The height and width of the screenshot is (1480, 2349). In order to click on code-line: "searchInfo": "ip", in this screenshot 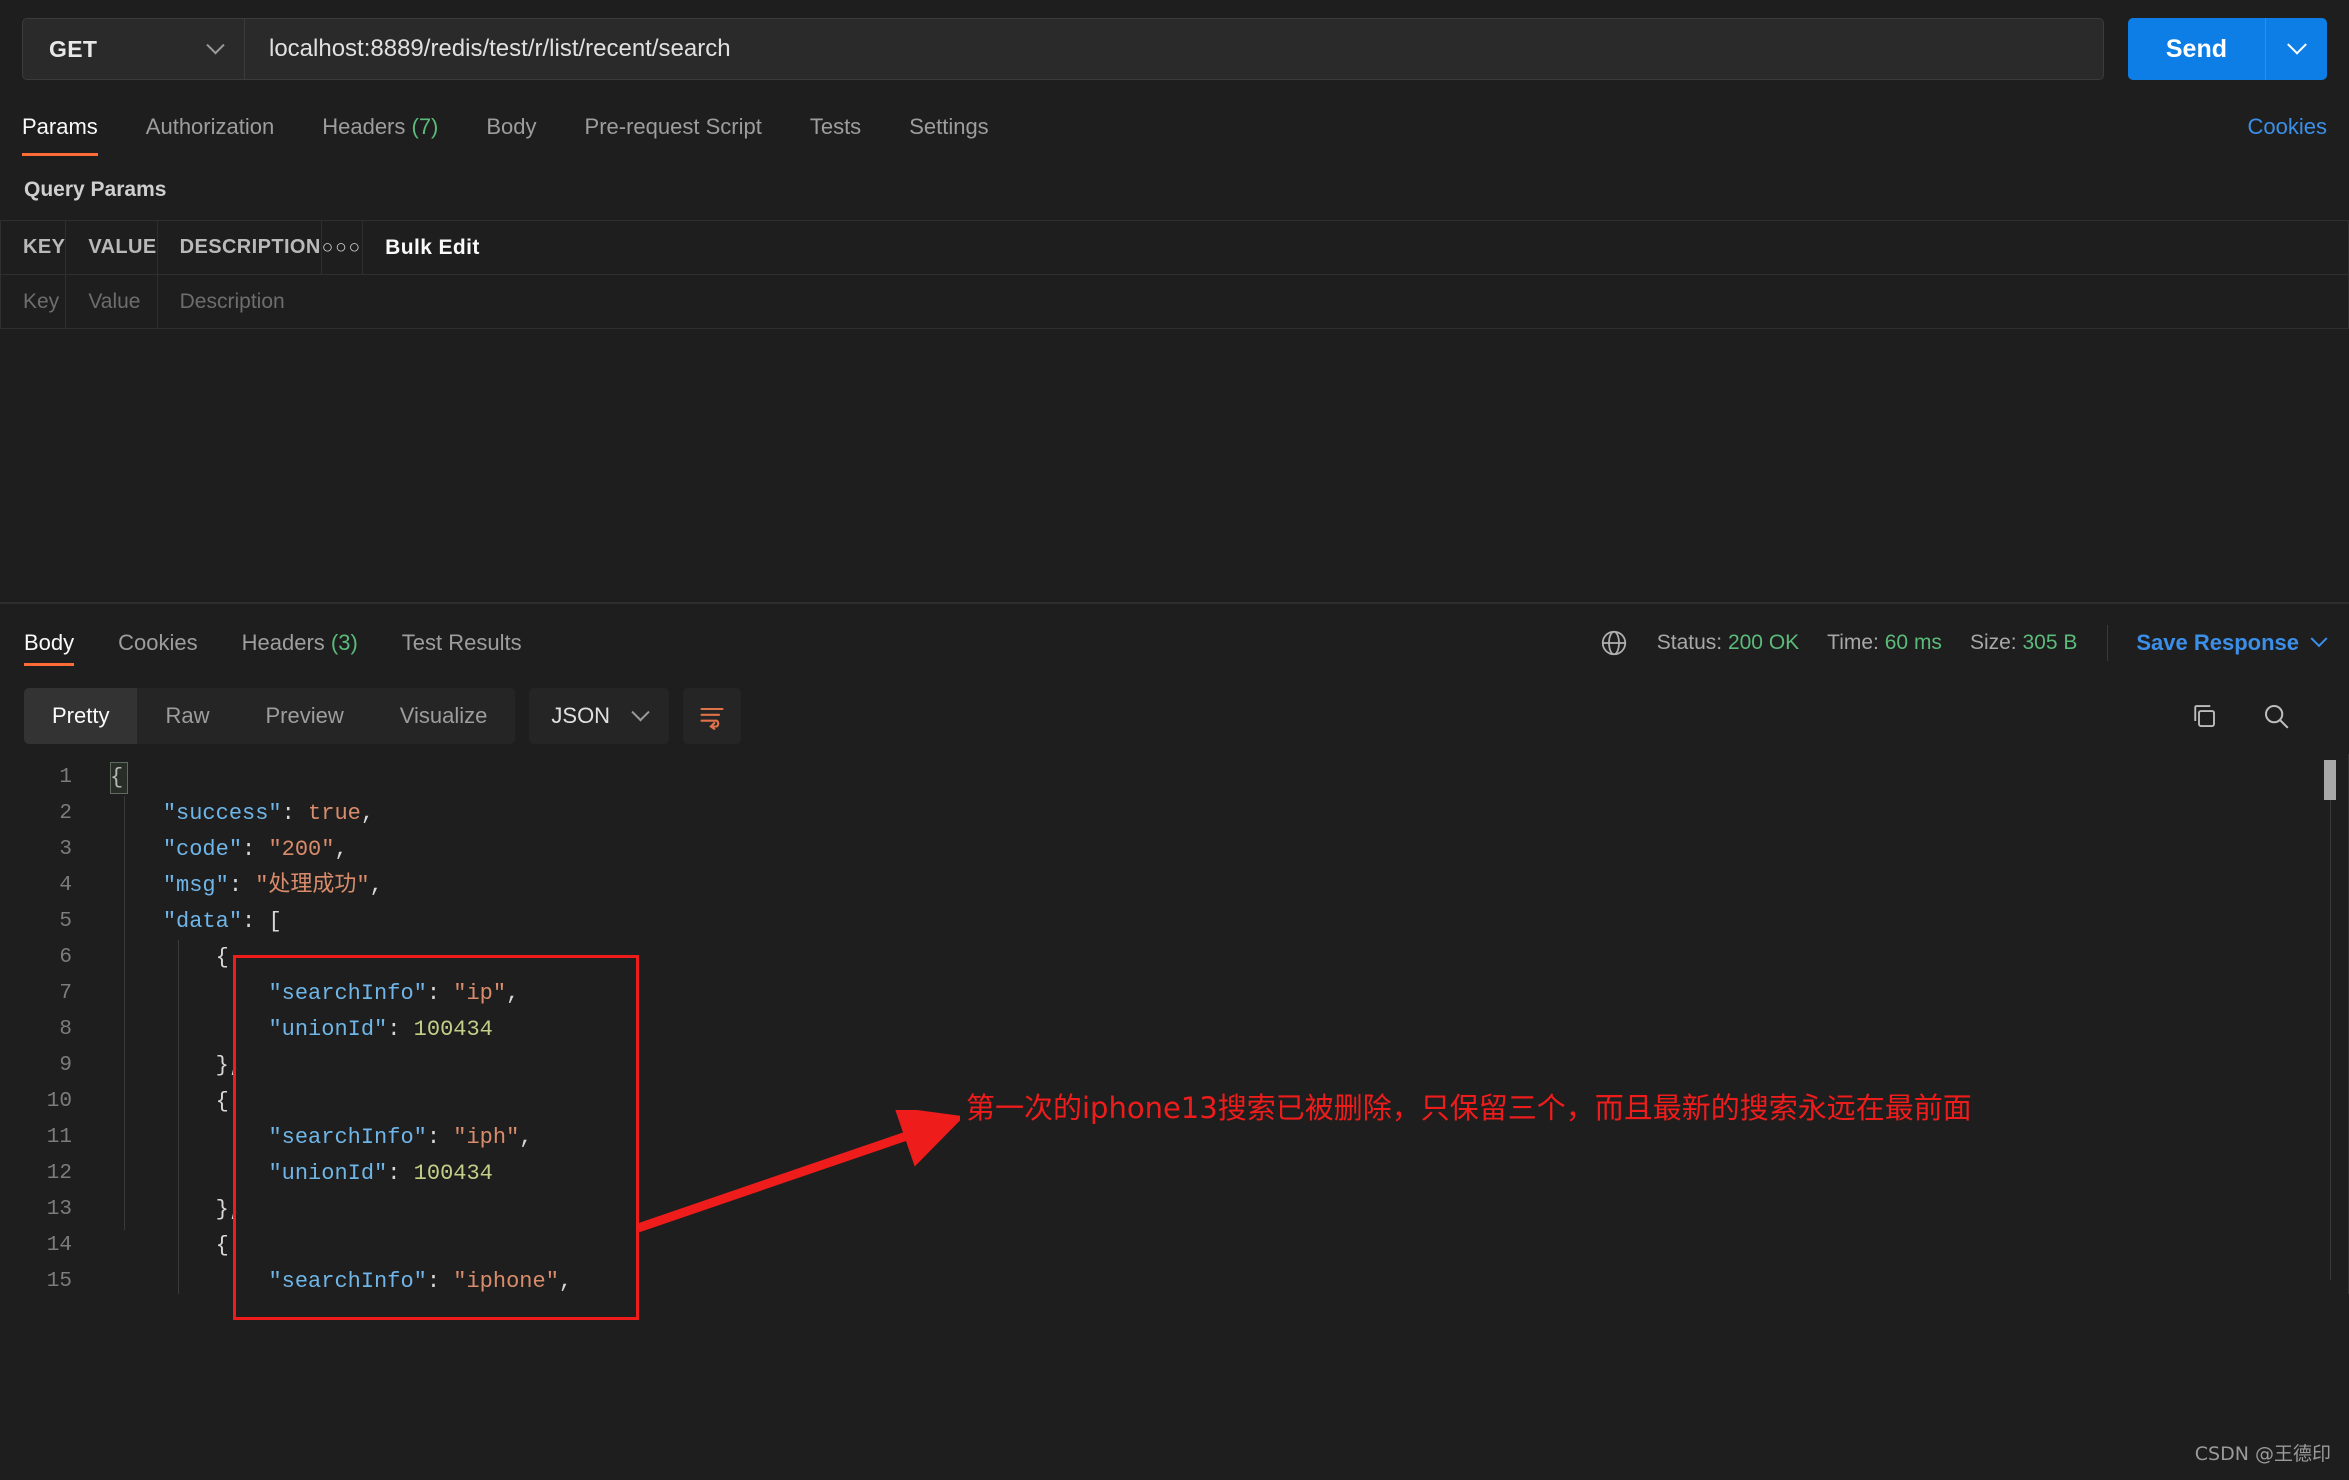, I will do `click(1179, 994)`.